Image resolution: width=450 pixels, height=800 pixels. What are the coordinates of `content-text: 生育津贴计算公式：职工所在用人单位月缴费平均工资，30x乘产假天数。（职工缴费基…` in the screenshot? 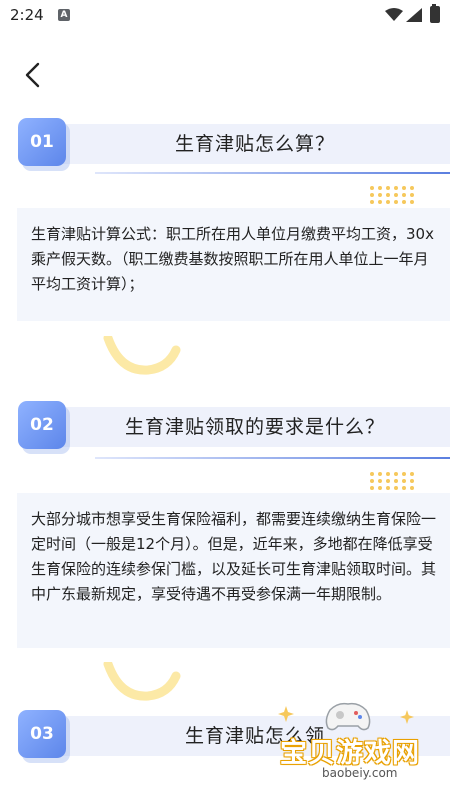 It's located at (232, 259).